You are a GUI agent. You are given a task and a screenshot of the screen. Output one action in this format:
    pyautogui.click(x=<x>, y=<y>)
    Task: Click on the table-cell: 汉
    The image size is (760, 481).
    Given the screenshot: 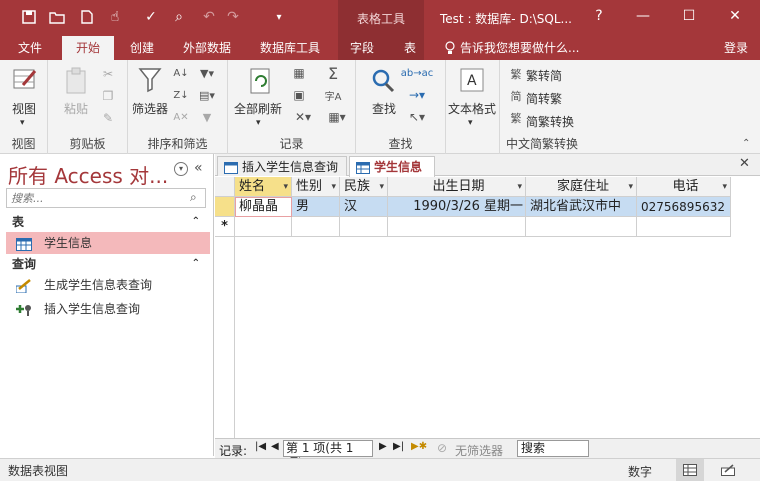 What is the action you would take?
    pyautogui.click(x=364, y=207)
    